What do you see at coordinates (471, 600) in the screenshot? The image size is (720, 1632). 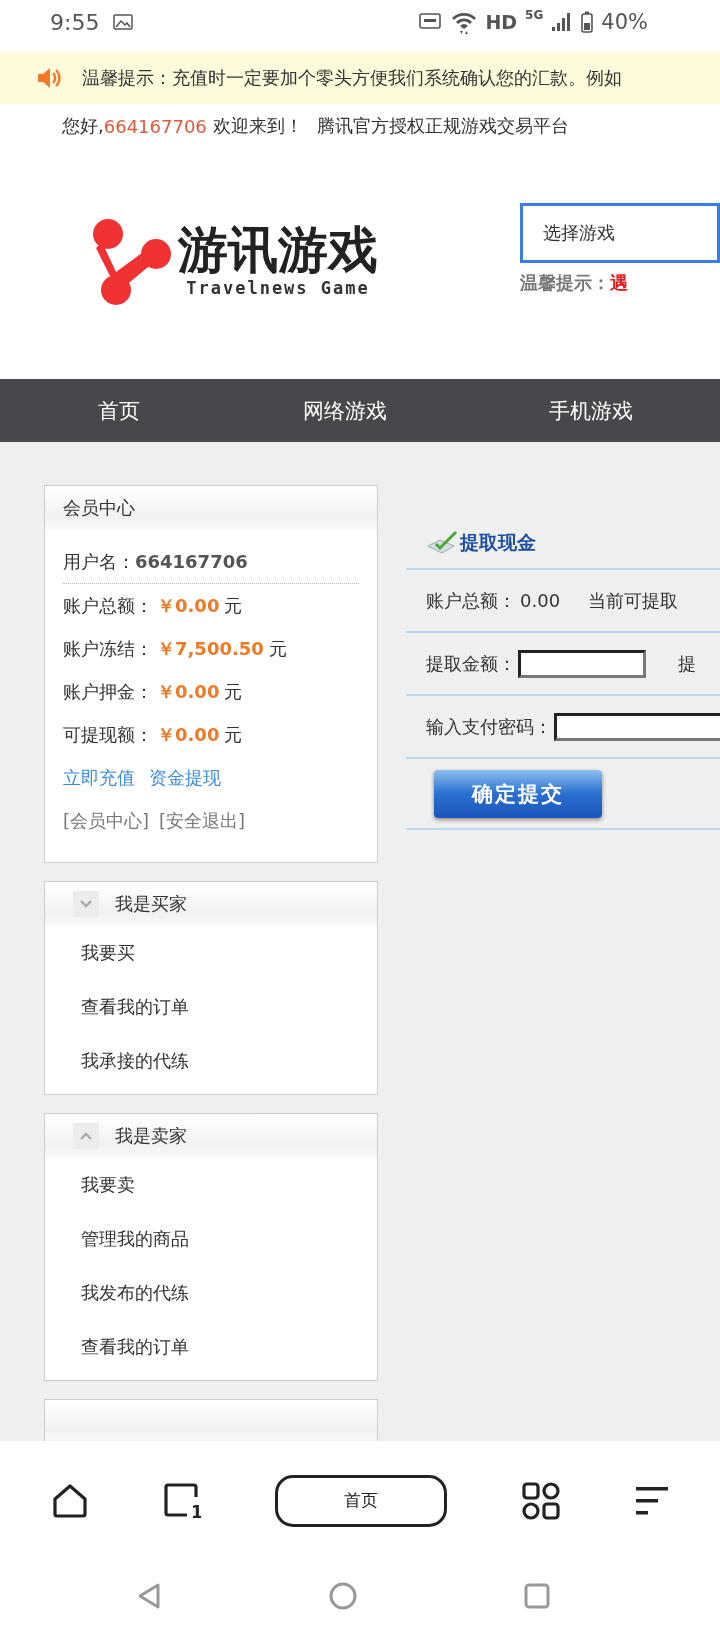 I see `total-label: 账户总额：` at bounding box center [471, 600].